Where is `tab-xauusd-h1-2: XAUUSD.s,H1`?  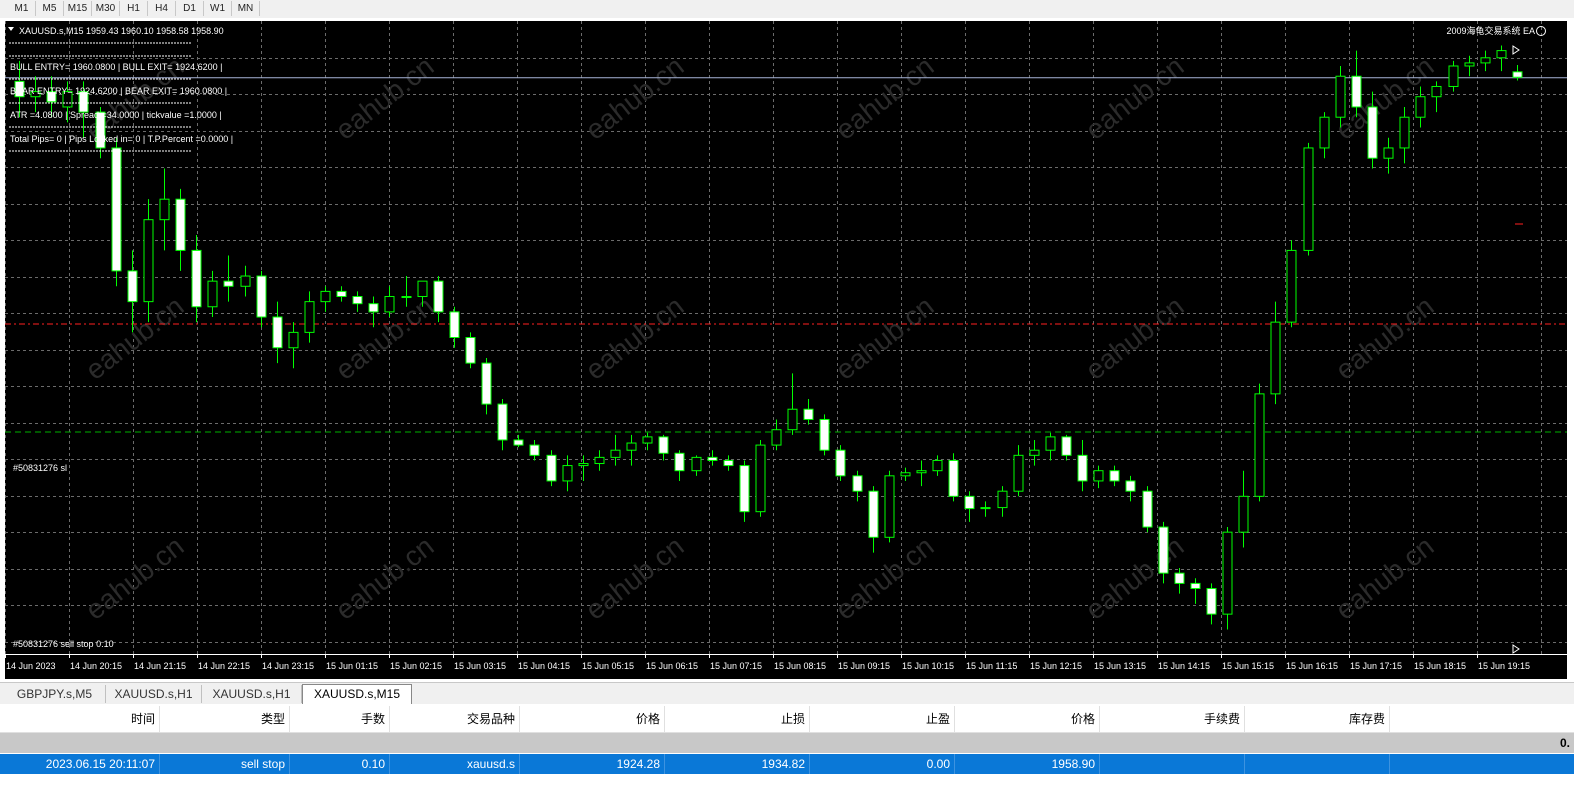 tab-xauusd-h1-2: XAUUSD.s,H1 is located at coordinates (252, 694).